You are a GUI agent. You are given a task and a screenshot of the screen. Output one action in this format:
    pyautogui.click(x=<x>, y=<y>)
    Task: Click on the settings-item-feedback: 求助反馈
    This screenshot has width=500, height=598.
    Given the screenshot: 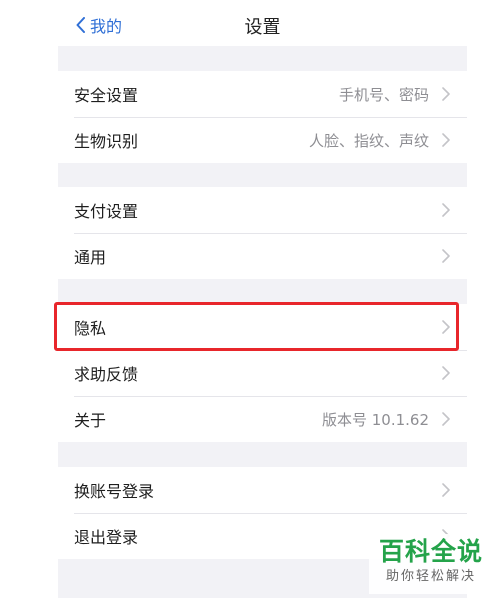 What is the action you would take?
    pyautogui.click(x=262, y=373)
    